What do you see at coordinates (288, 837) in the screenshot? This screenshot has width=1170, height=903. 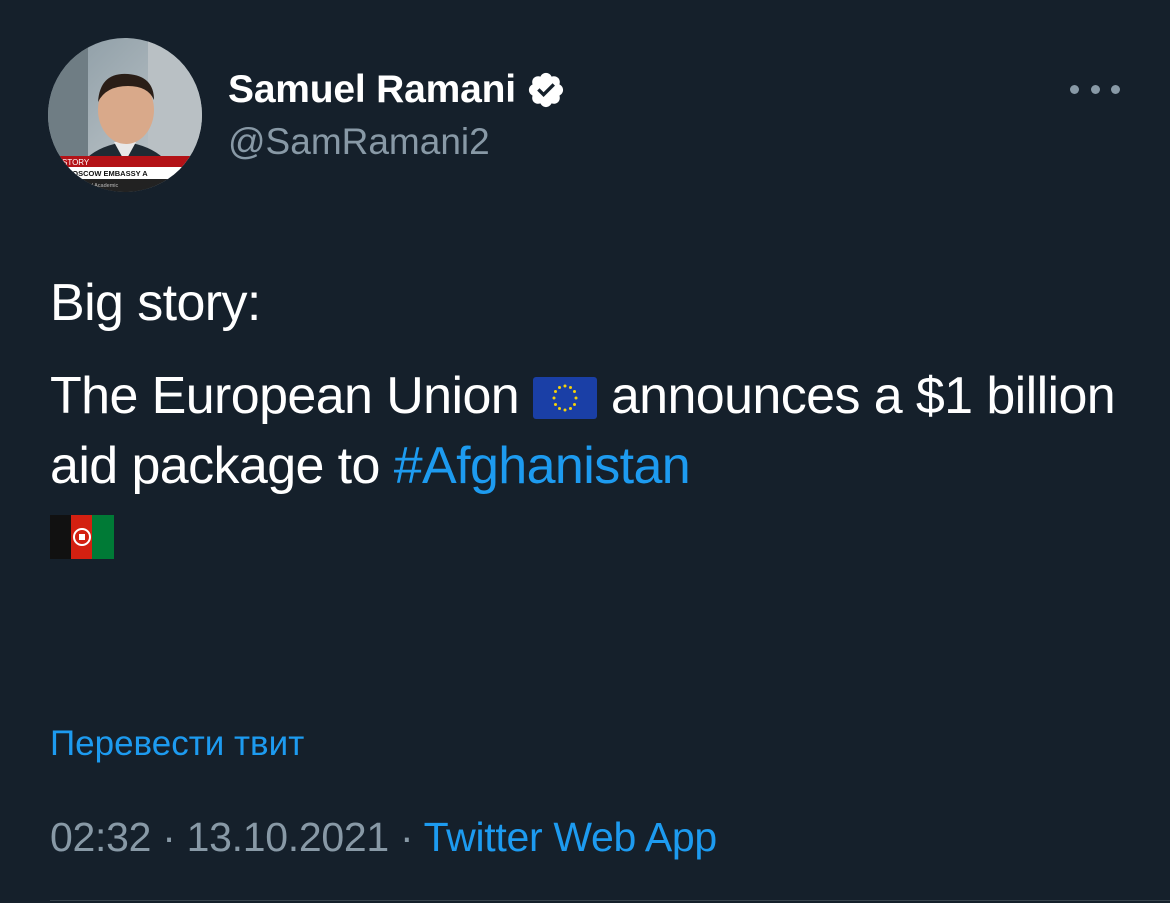 I see `tweet-date: 13.10.2021` at bounding box center [288, 837].